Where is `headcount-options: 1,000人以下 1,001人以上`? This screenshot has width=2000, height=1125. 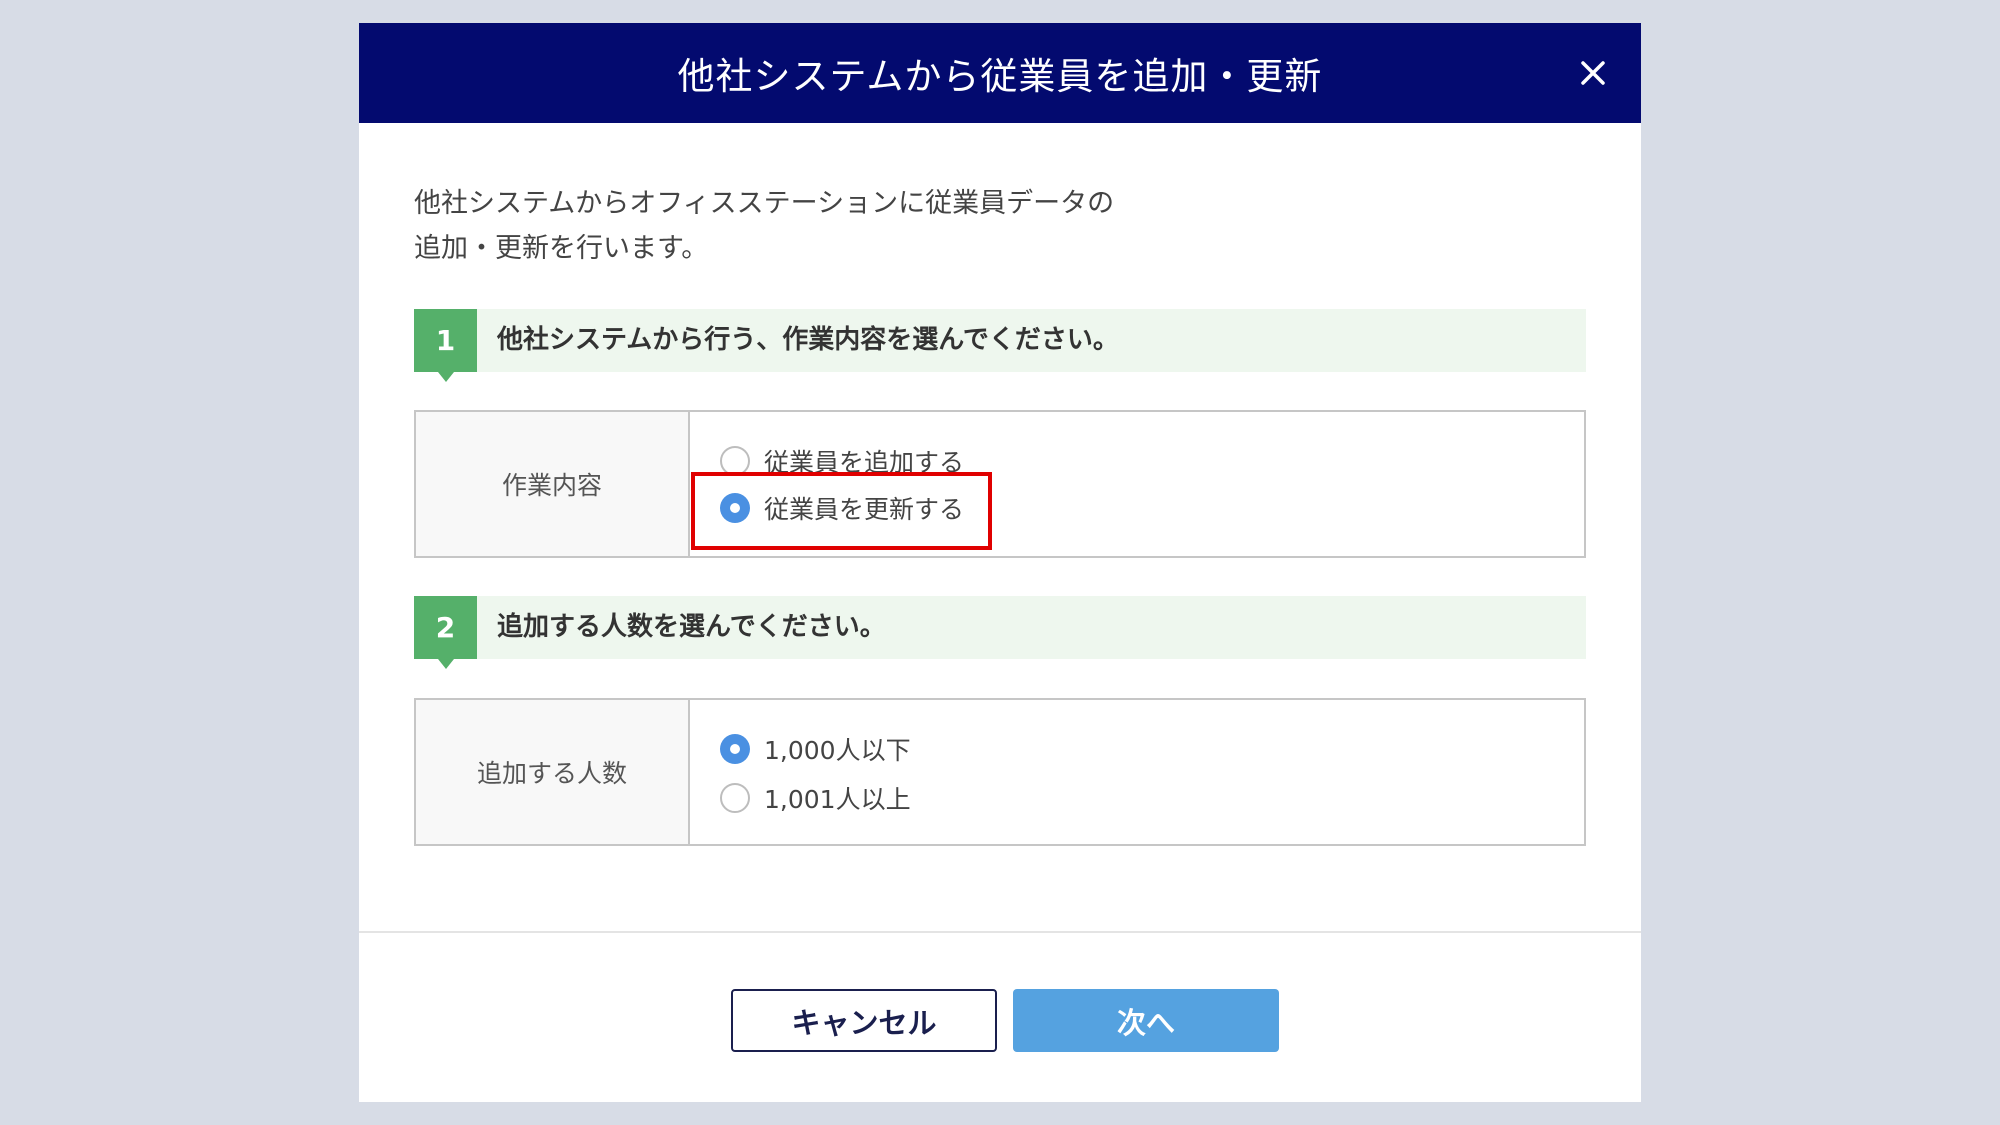
headcount-options: 1,000人以下 1,001人以上 is located at coordinates (1137, 772).